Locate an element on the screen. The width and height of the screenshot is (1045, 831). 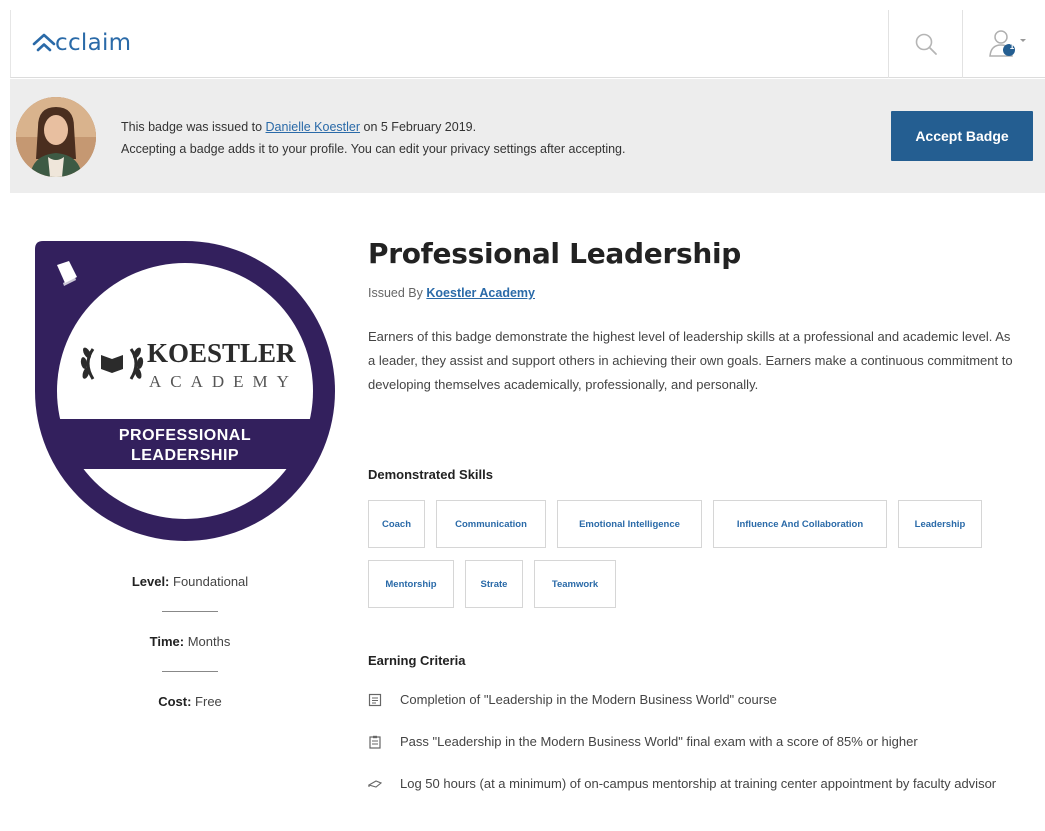
meta-cost-label: Cost: is located at coordinates (175, 701).